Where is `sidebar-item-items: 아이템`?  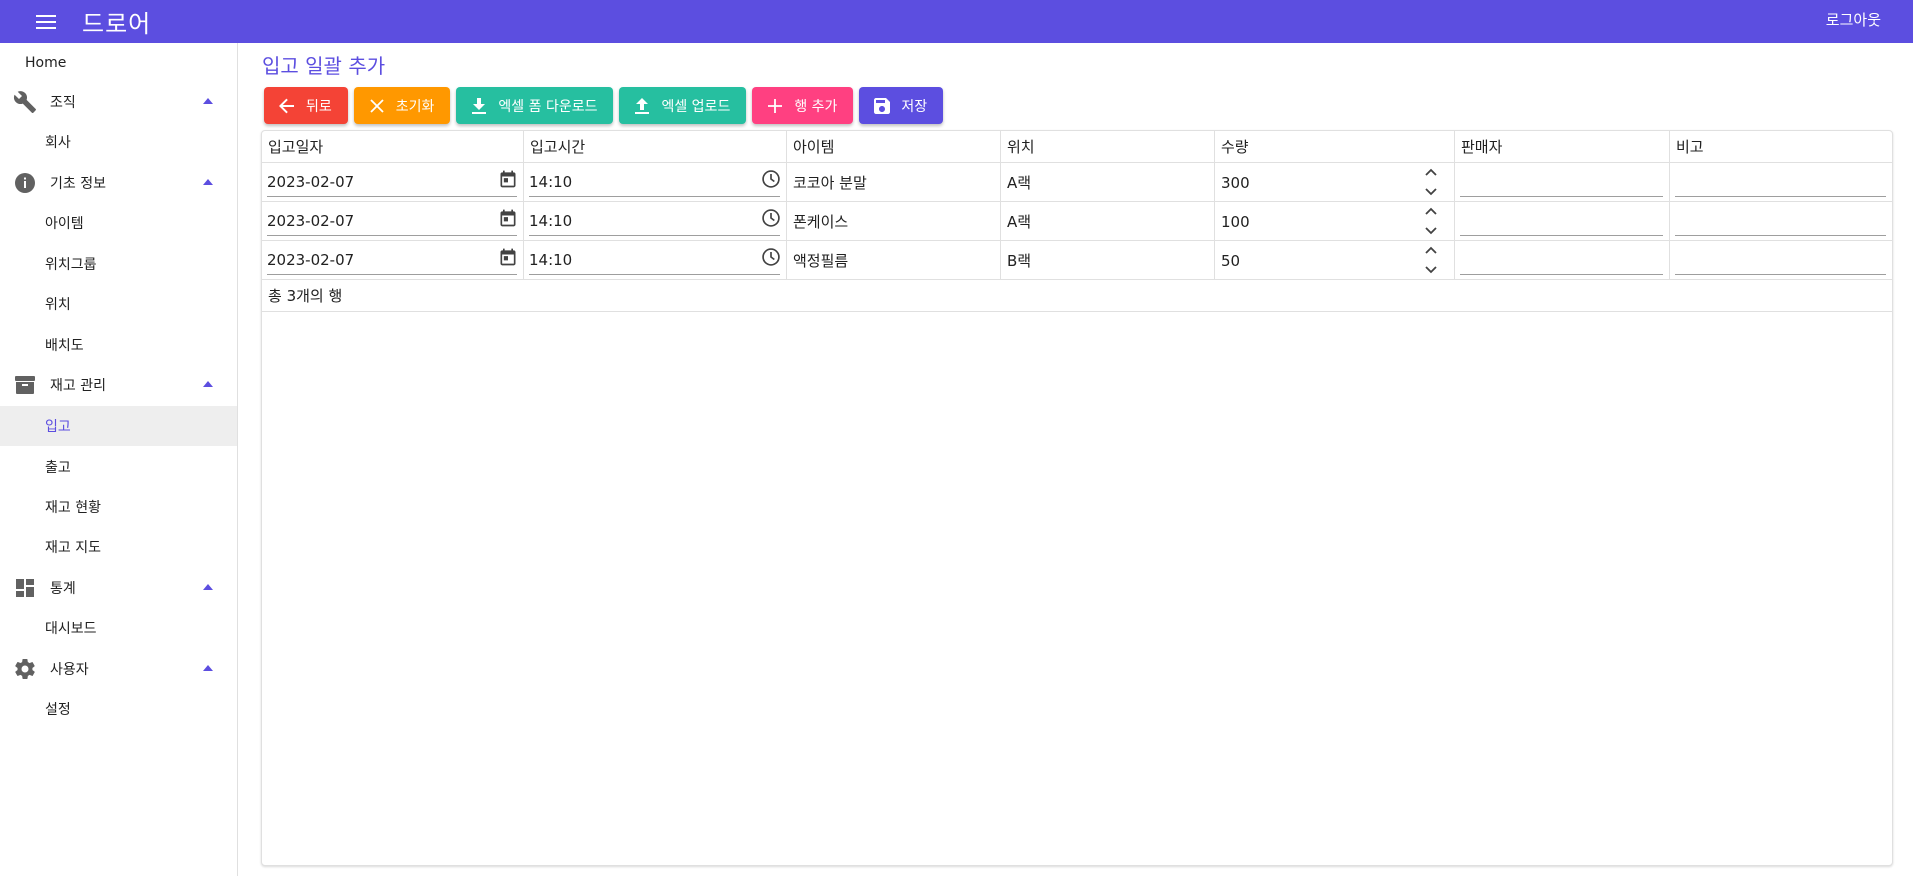
sidebar-item-items: 아이템 is located at coordinates (118, 223).